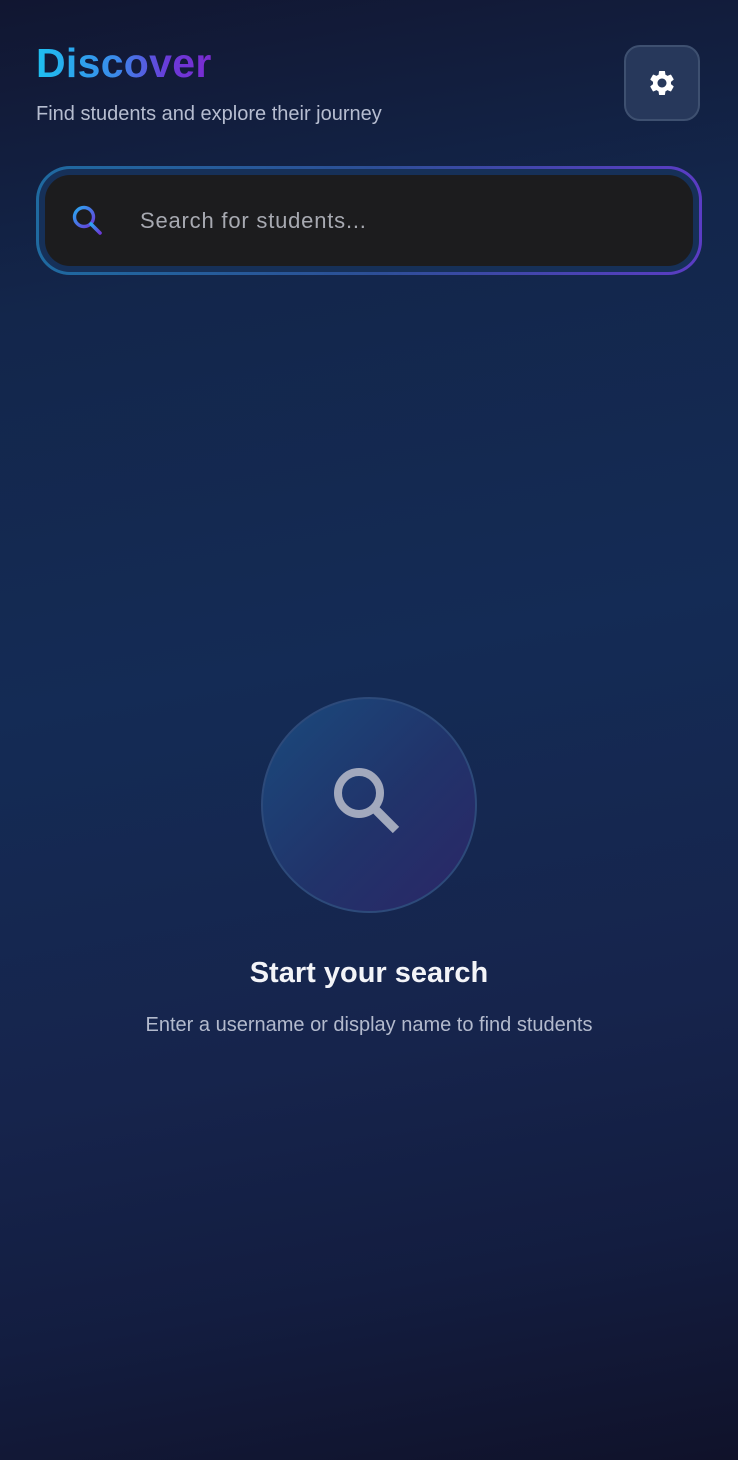 This screenshot has height=1460, width=738. I want to click on magnifier-icon, so click(367, 801).